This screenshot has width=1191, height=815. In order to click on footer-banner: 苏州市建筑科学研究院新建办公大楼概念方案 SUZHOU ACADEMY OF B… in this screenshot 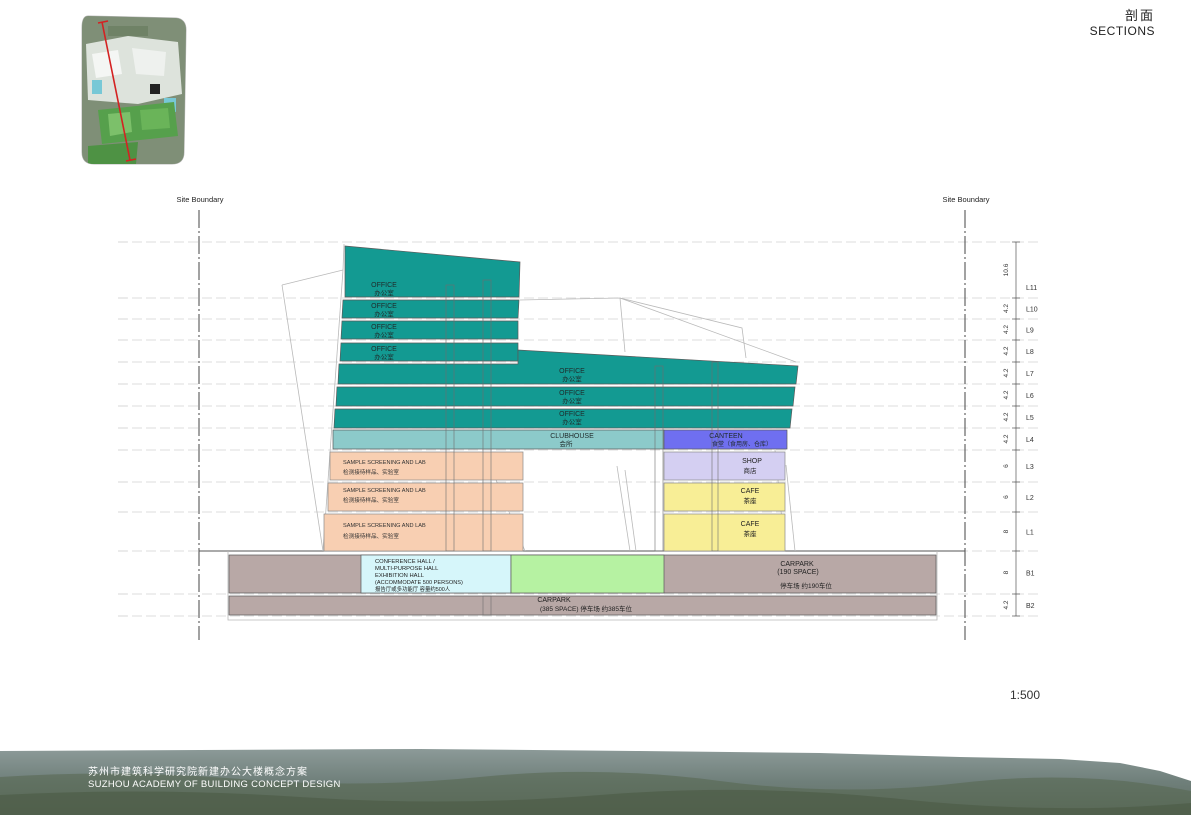, I will do `click(595, 781)`.